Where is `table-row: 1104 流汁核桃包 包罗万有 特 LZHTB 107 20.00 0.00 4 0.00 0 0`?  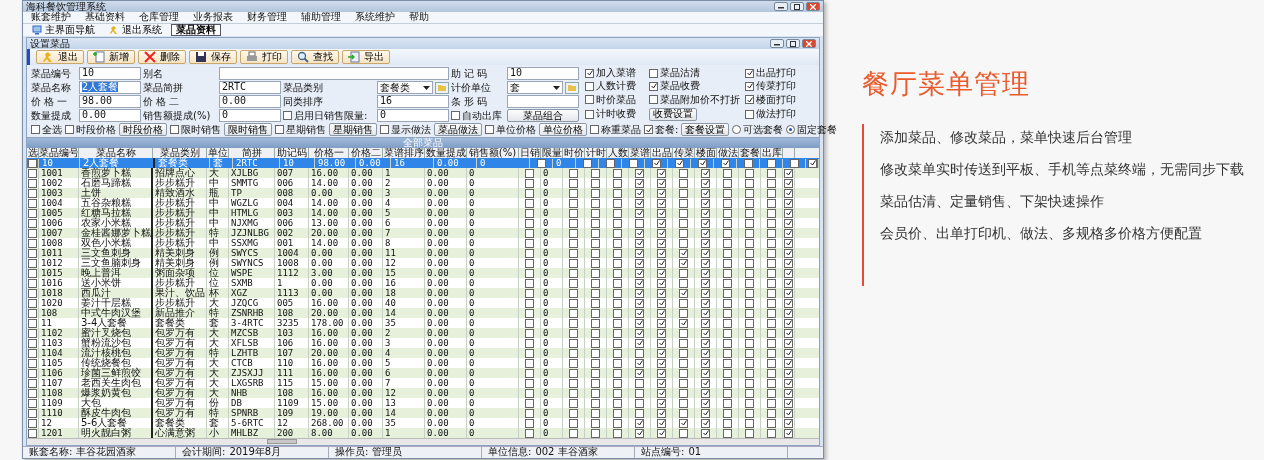 table-row: 1104 流汁核桃包 包罗万有 特 LZHTB 107 20.00 0.00 4 0.00 0 0 is located at coordinates (423, 353).